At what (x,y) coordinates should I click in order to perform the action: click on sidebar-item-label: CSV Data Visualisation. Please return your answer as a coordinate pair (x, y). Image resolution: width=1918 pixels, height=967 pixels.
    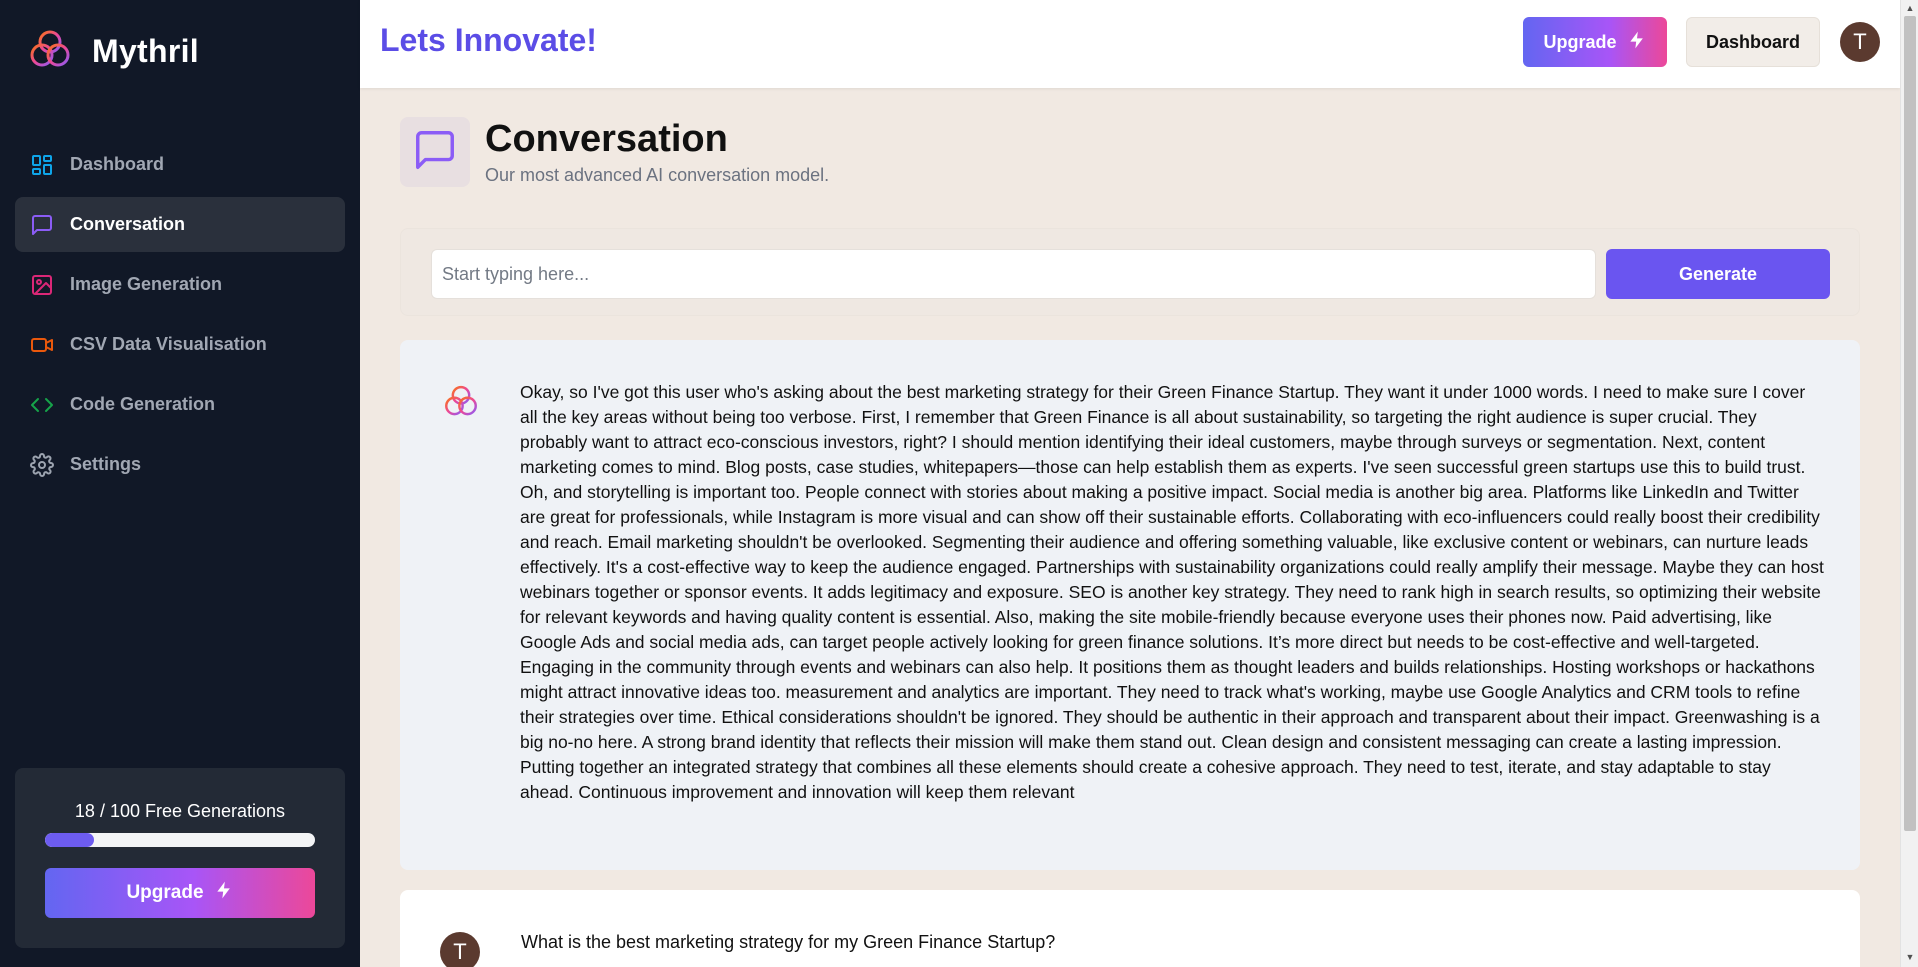
    Looking at the image, I should click on (168, 344).